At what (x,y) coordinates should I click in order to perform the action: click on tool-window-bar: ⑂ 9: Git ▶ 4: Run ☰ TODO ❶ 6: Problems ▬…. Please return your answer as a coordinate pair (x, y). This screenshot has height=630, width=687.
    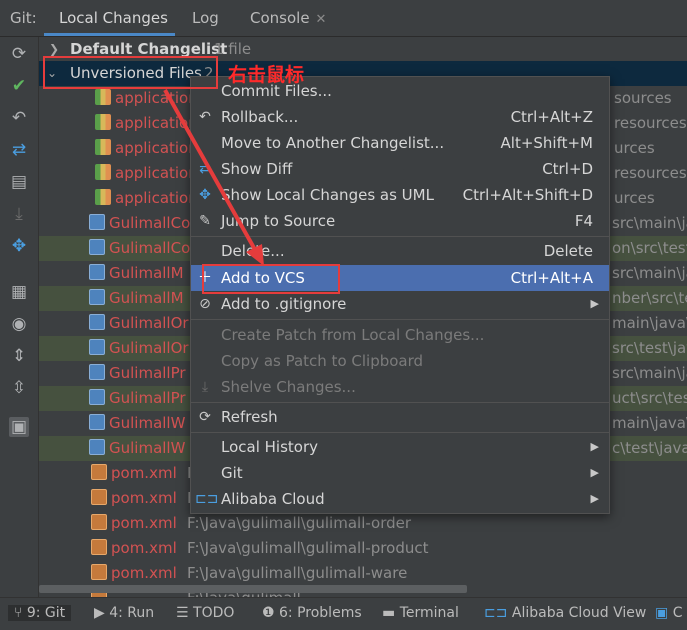
    Looking at the image, I should click on (343, 613).